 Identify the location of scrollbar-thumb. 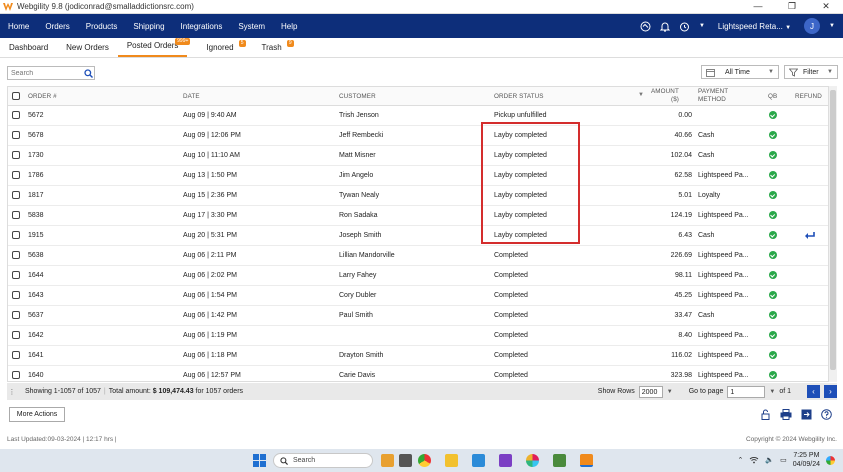
(833, 230).